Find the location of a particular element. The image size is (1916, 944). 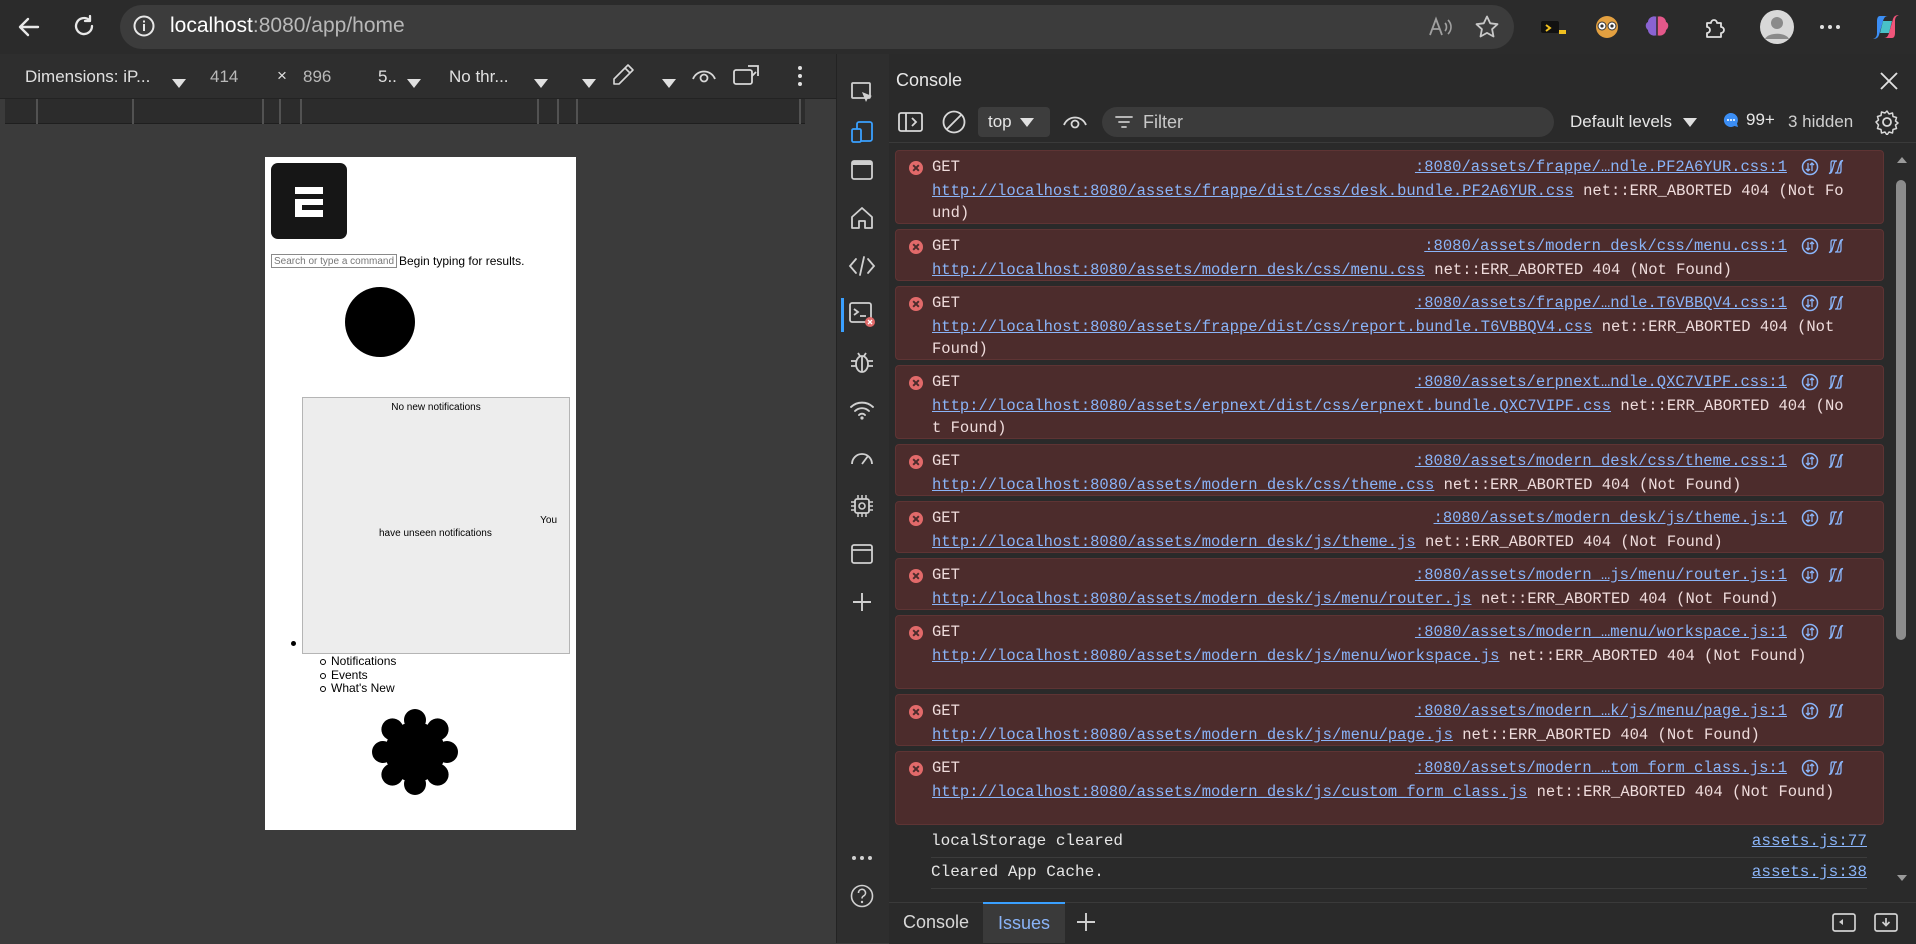

performance-gauge-icon is located at coordinates (862, 458).